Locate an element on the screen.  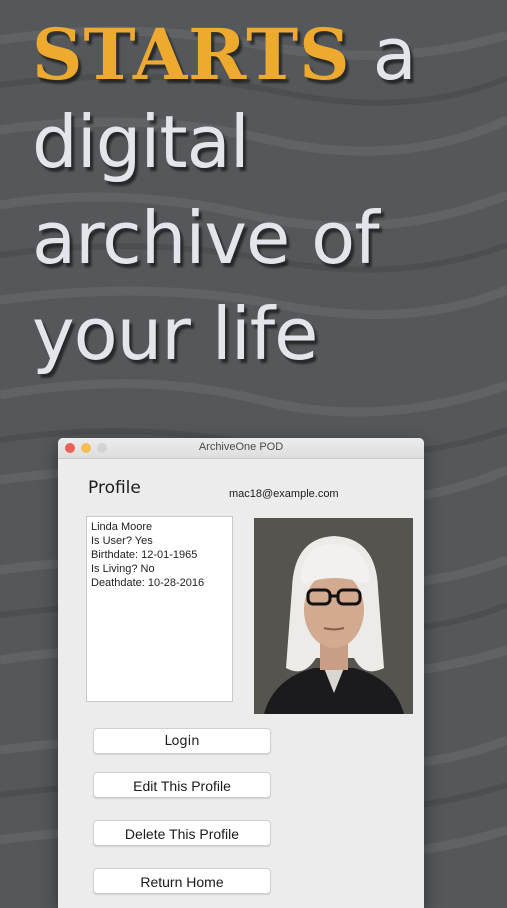
delete-profile-button: Delete This Profile is located at coordinates (182, 833).